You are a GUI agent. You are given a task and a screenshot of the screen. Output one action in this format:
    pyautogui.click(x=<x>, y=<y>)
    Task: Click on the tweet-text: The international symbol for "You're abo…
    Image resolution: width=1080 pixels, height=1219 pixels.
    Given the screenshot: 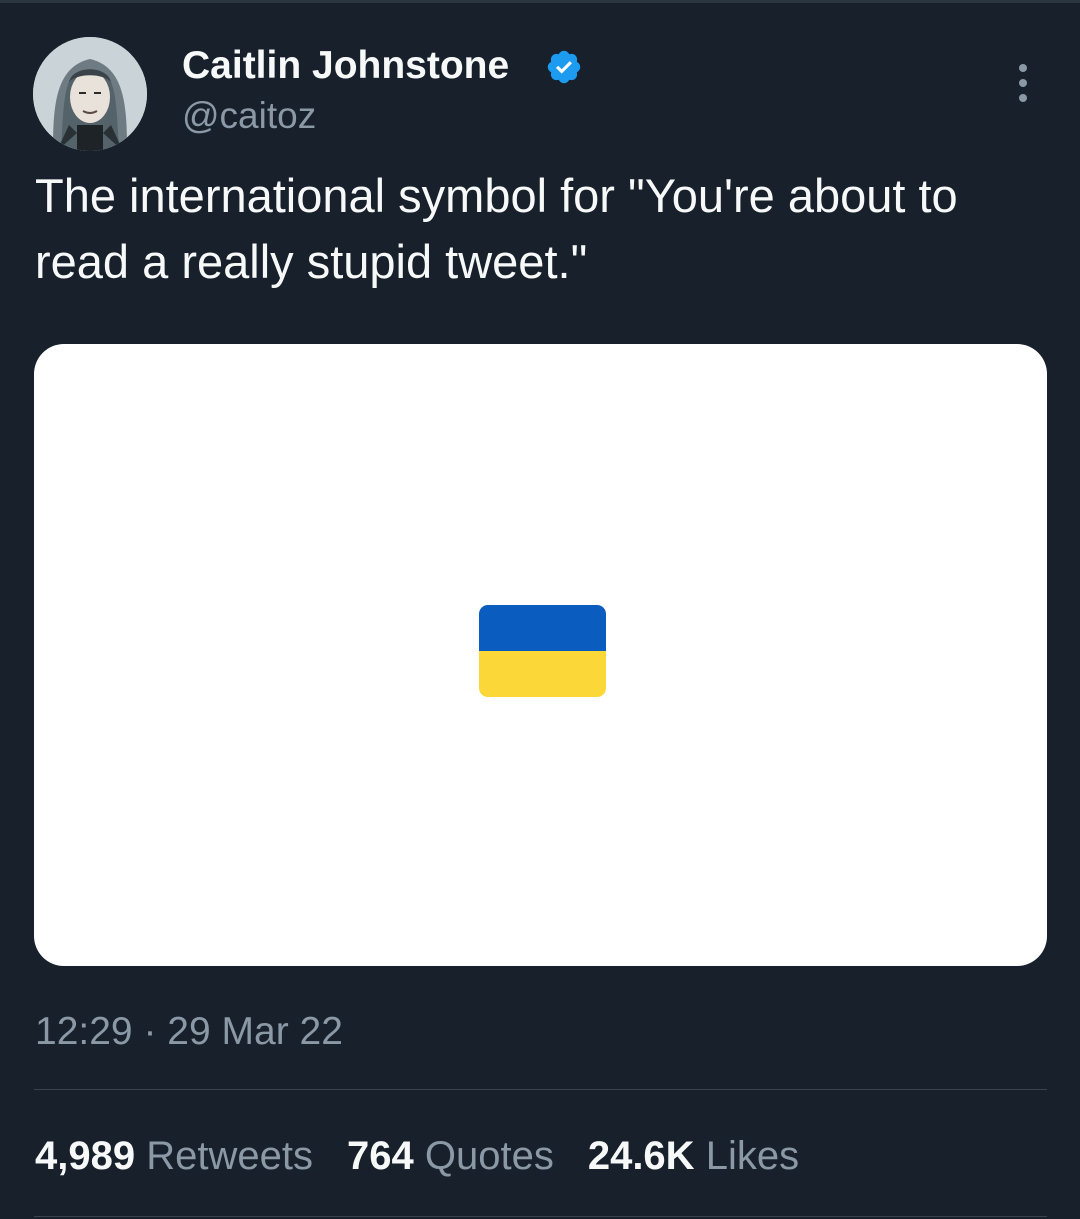 What is the action you would take?
    pyautogui.click(x=496, y=228)
    